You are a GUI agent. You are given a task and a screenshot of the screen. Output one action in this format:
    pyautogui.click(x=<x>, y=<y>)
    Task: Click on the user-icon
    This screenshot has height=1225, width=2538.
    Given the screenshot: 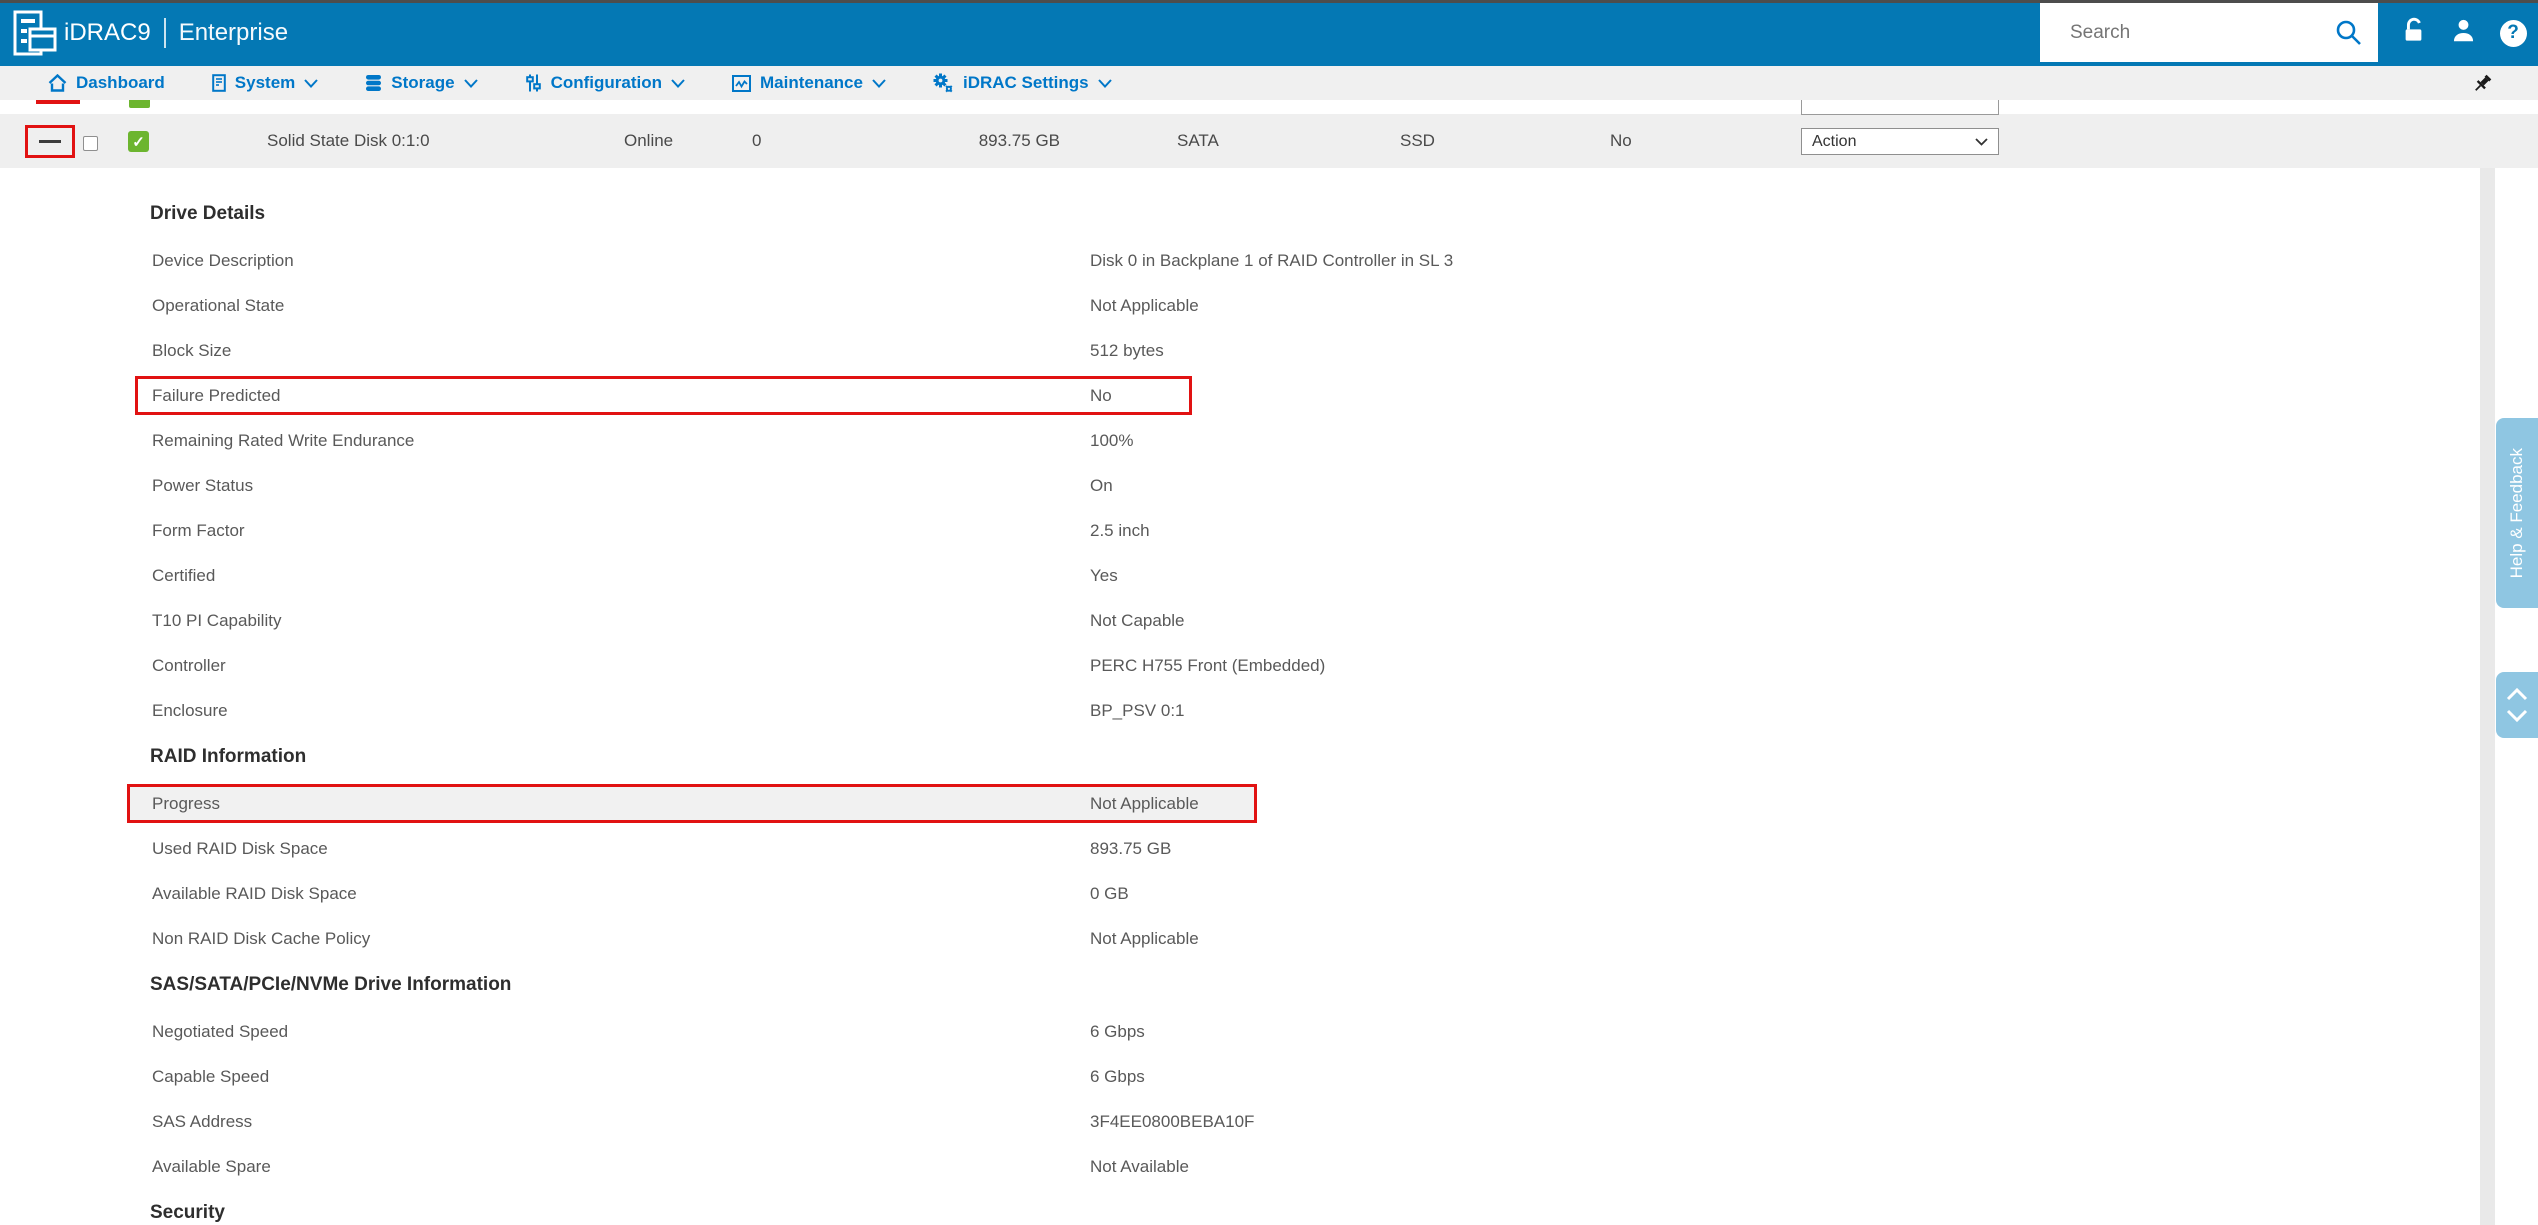 What is the action you would take?
    pyautogui.click(x=2463, y=33)
    